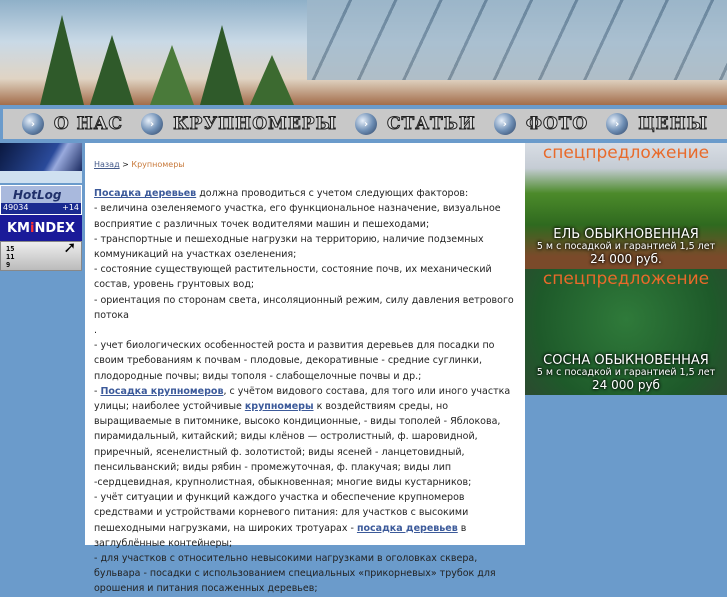  What do you see at coordinates (415, 124) in the screenshot?
I see `nav-articles: › СТАТЬИ` at bounding box center [415, 124].